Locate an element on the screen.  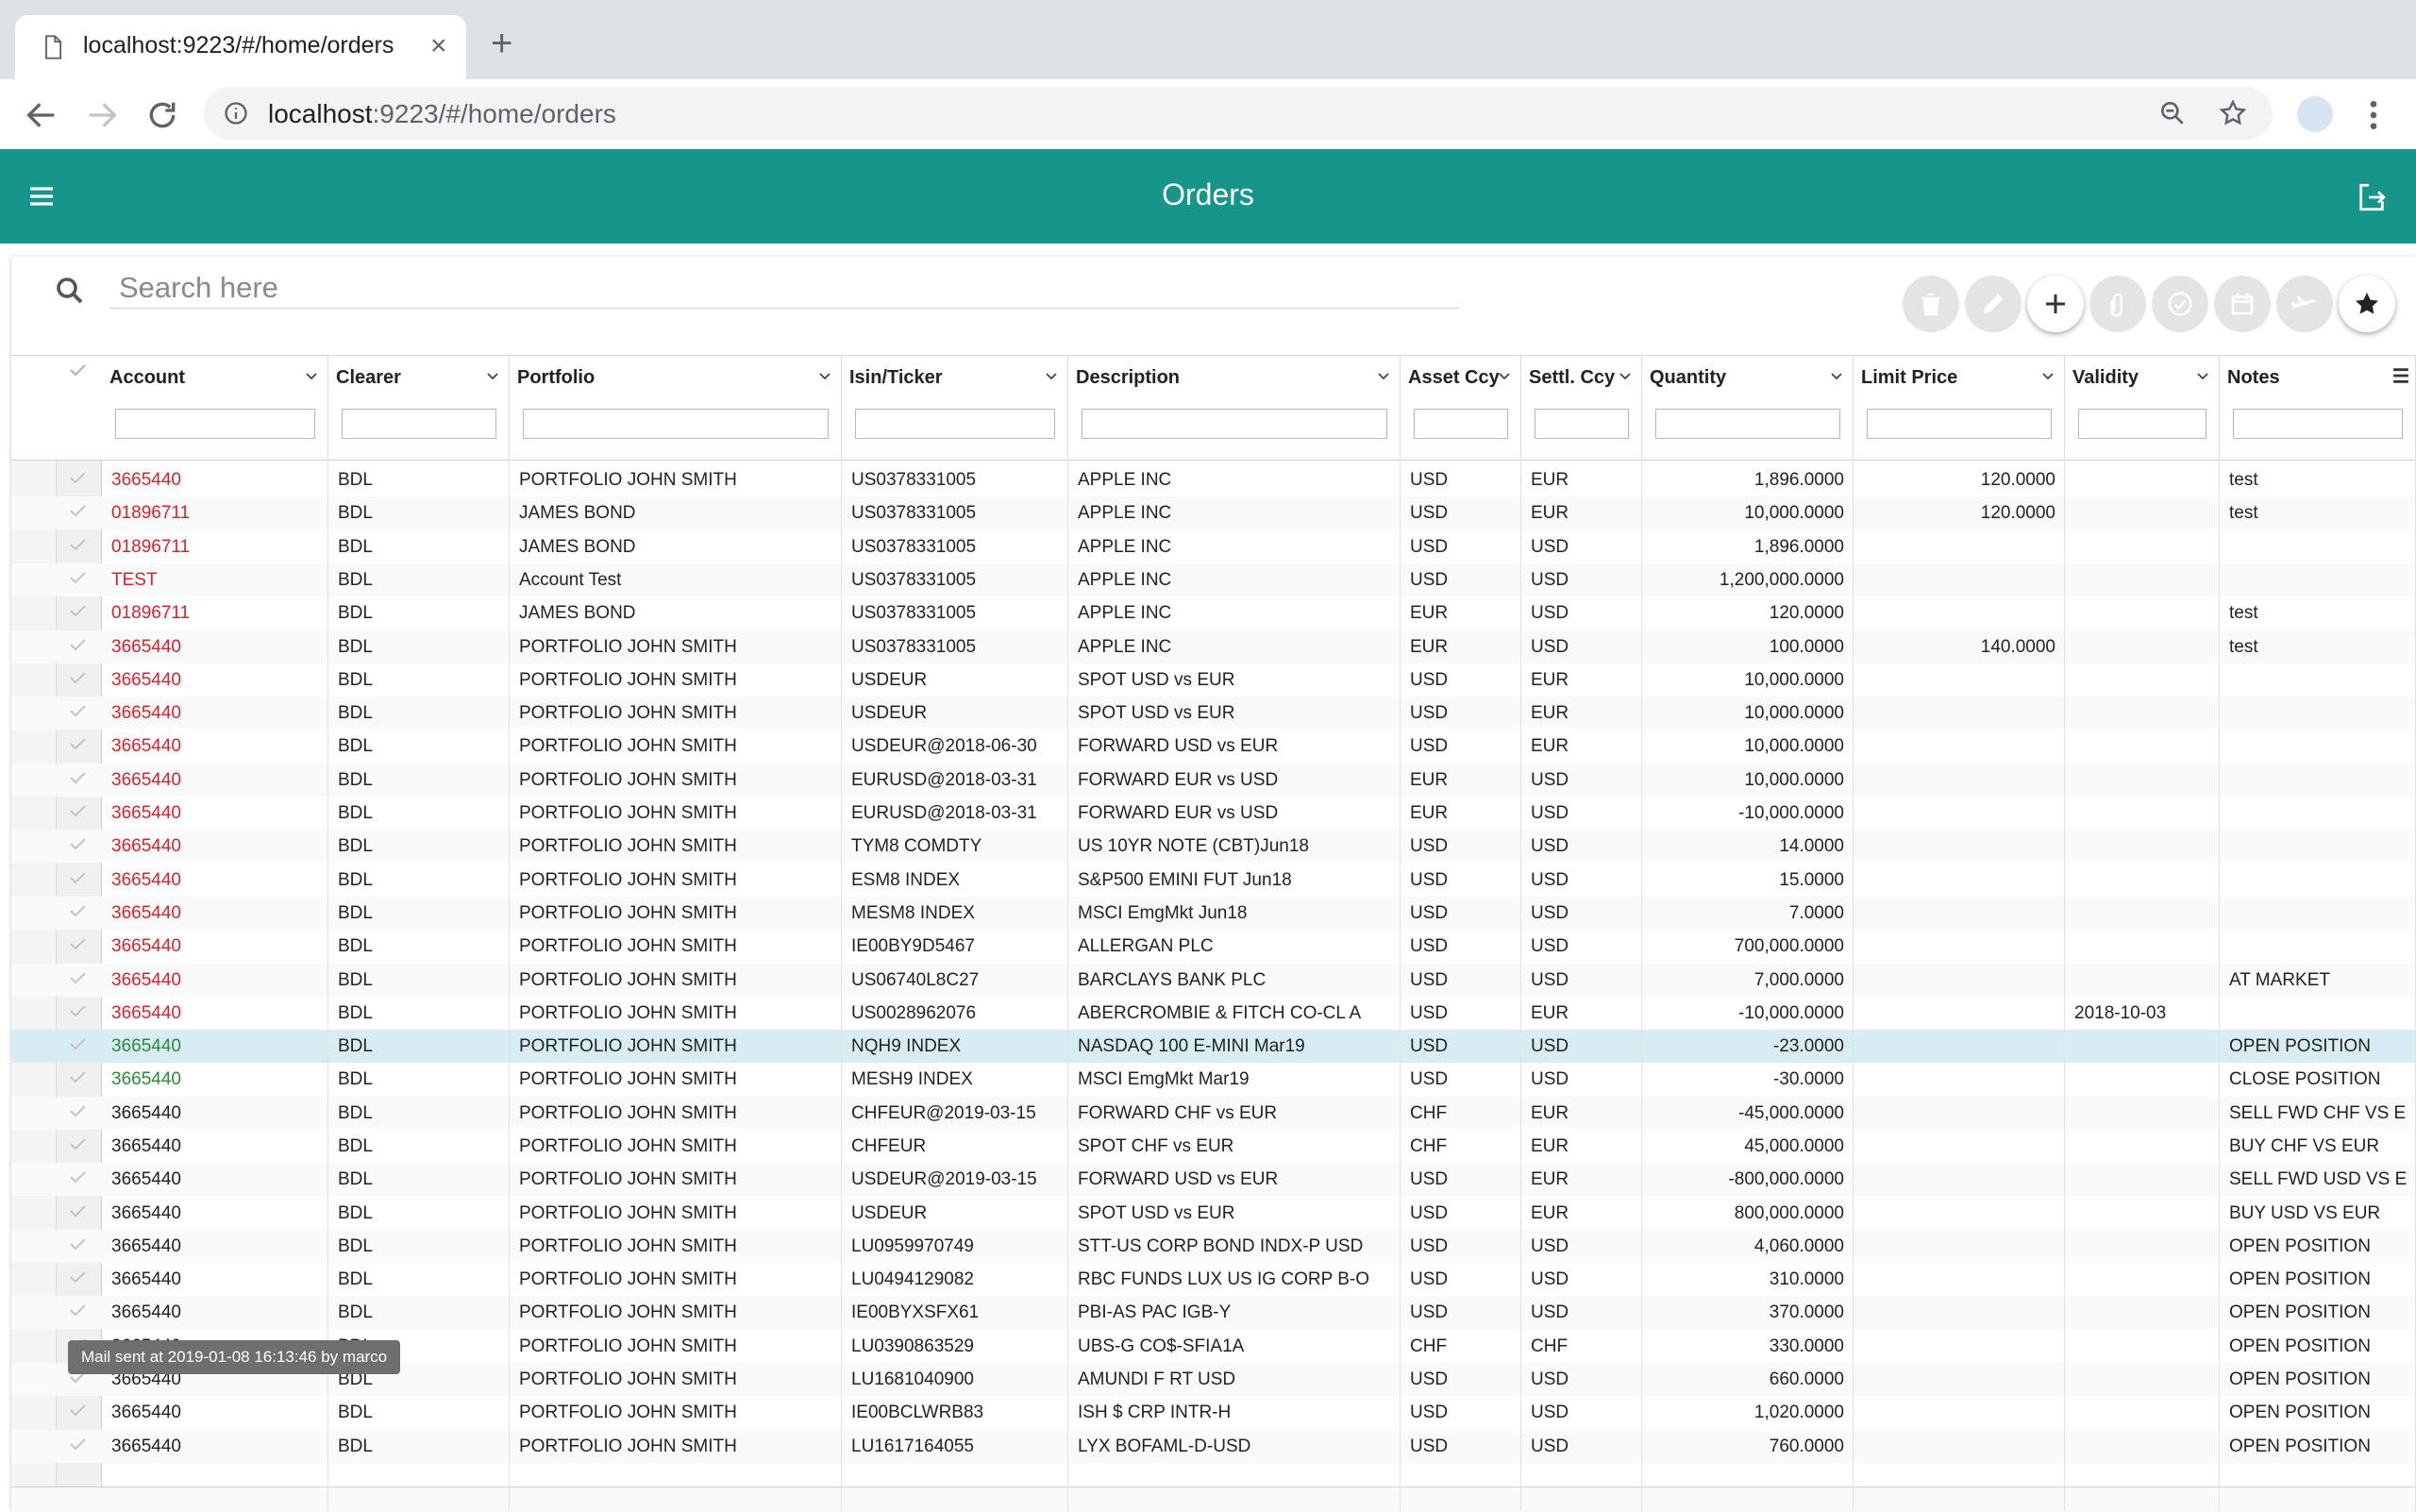
column-header-asset-ccy: Asset Ccy is located at coordinates (1461, 408).